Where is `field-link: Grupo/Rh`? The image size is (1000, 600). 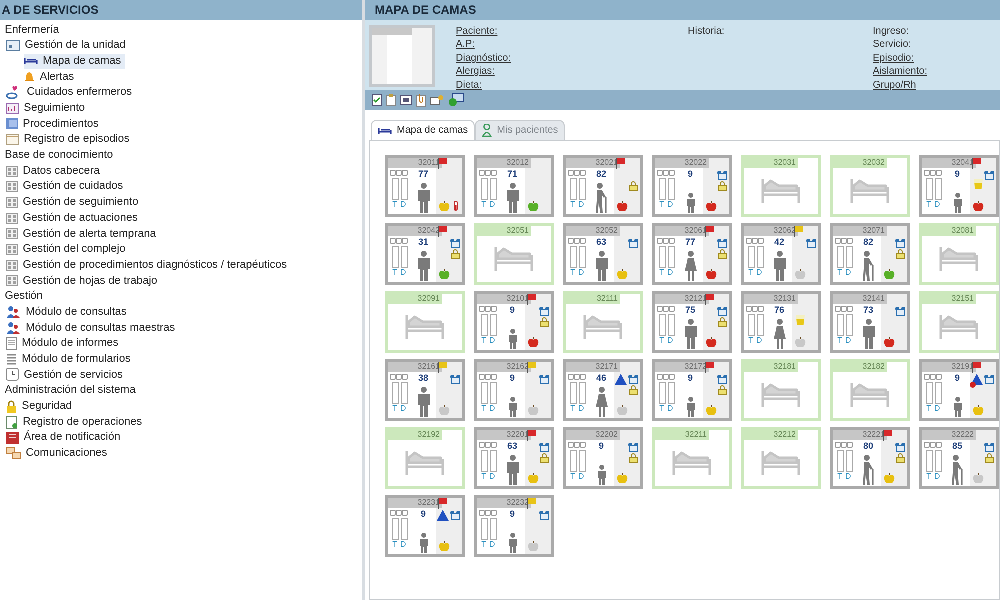
field-link: Grupo/Rh is located at coordinates (900, 85).